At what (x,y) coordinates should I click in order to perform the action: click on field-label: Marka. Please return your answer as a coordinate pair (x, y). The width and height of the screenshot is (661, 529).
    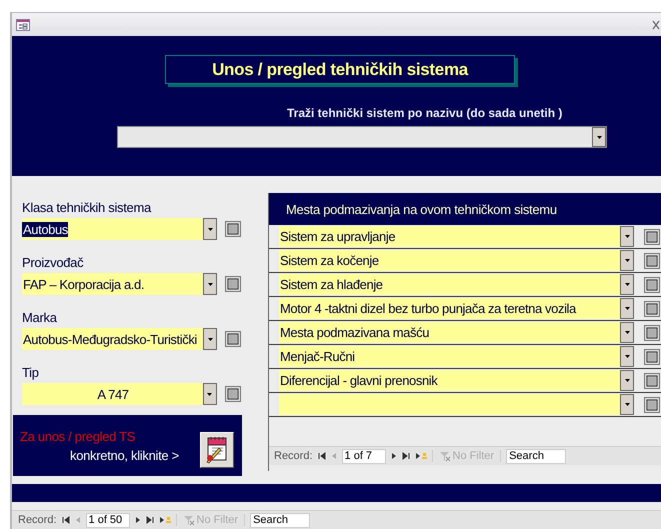
    Looking at the image, I should click on (40, 318).